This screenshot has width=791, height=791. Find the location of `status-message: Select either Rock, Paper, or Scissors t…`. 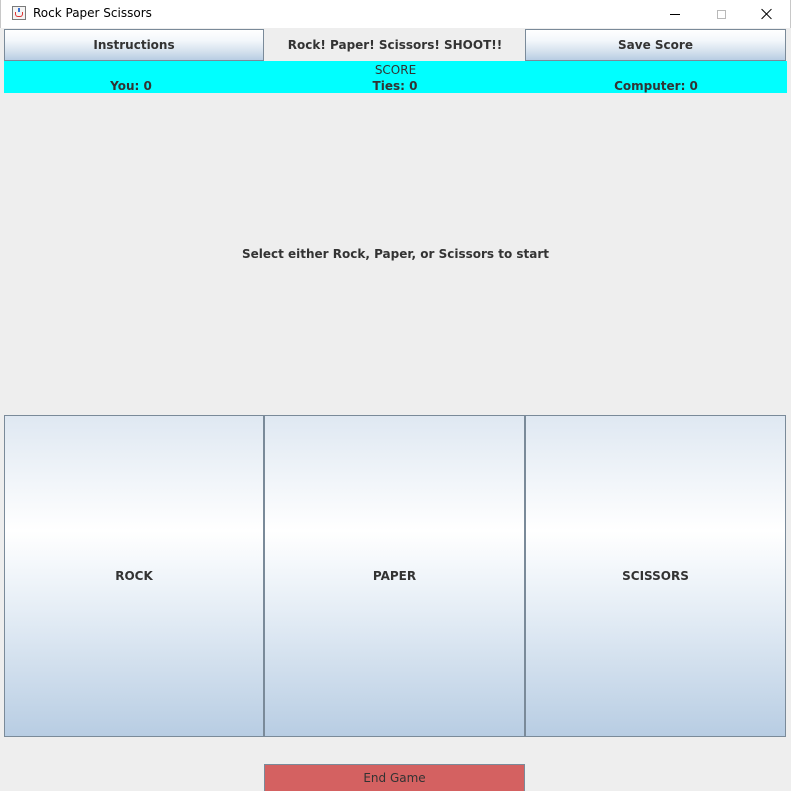

status-message: Select either Rock, Paper, or Scissors t… is located at coordinates (395, 254).